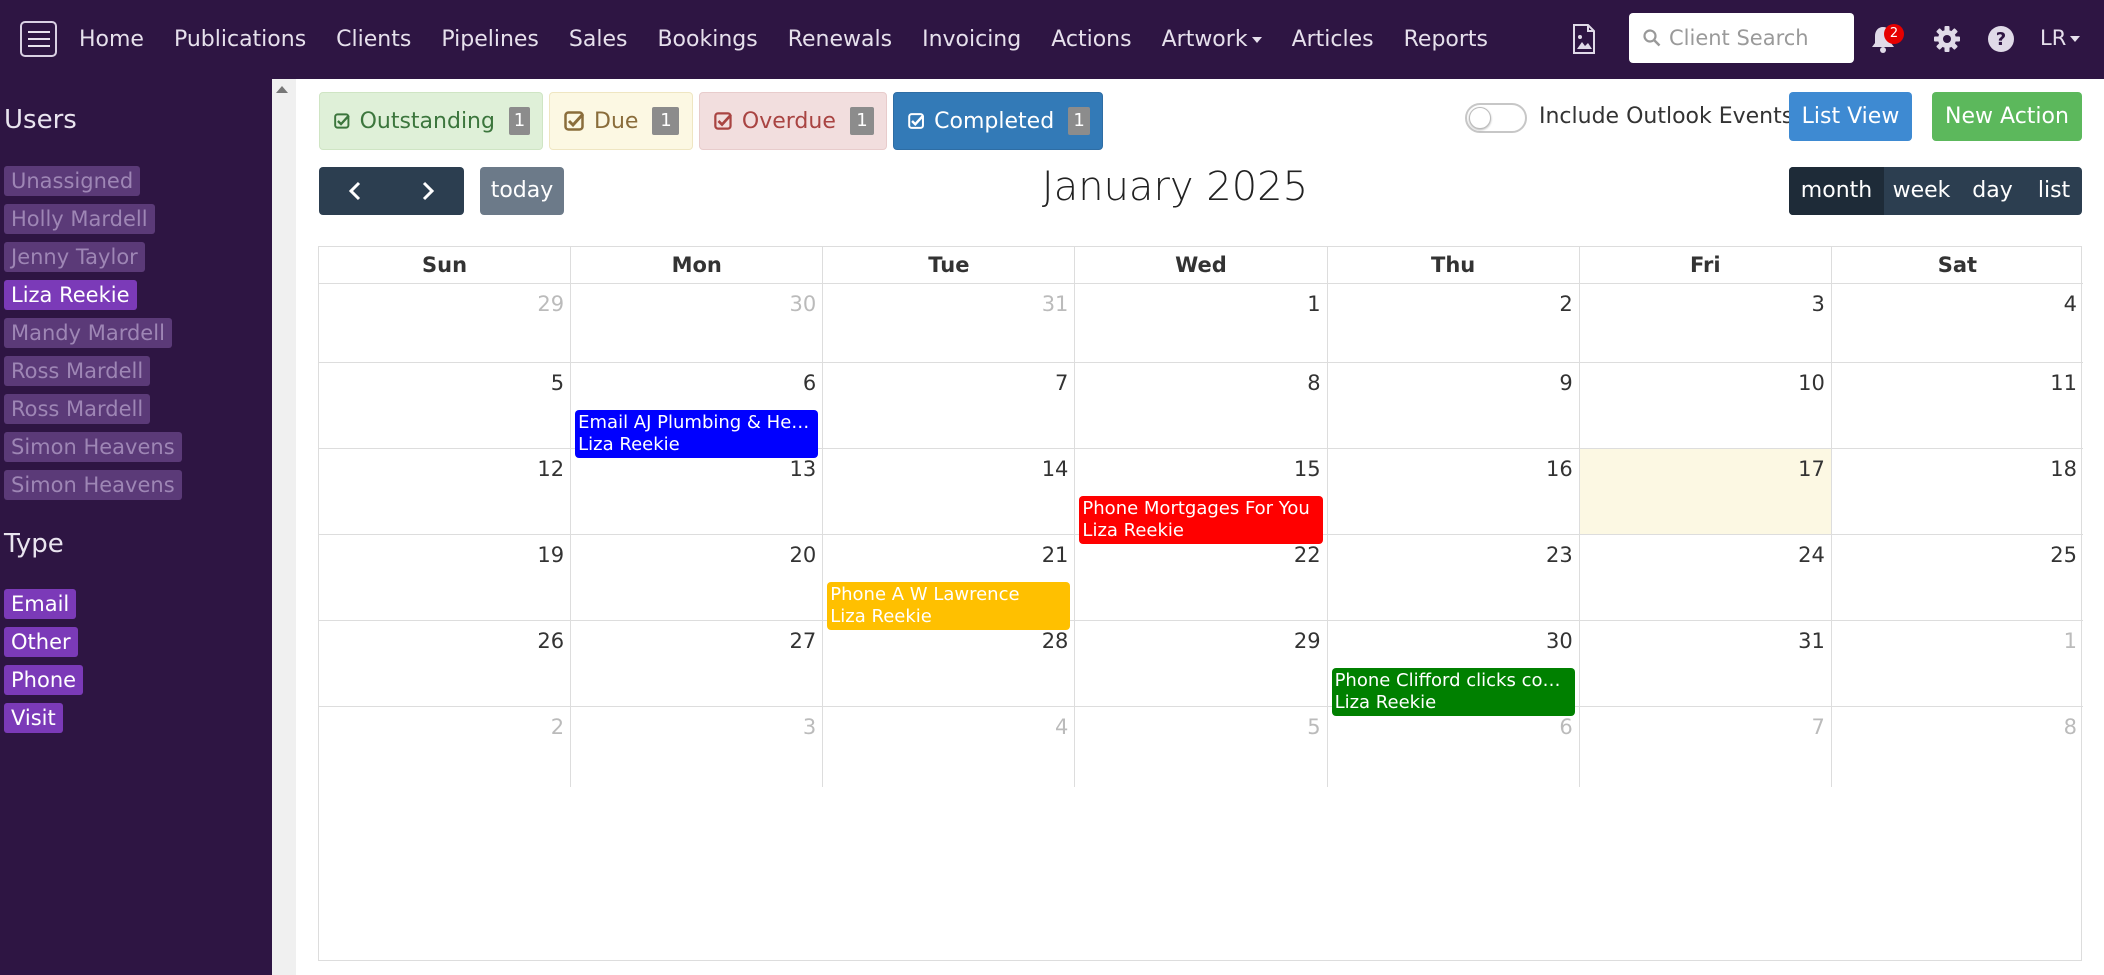 The image size is (2104, 975). I want to click on calendar-day-cell: 12, so click(445, 491).